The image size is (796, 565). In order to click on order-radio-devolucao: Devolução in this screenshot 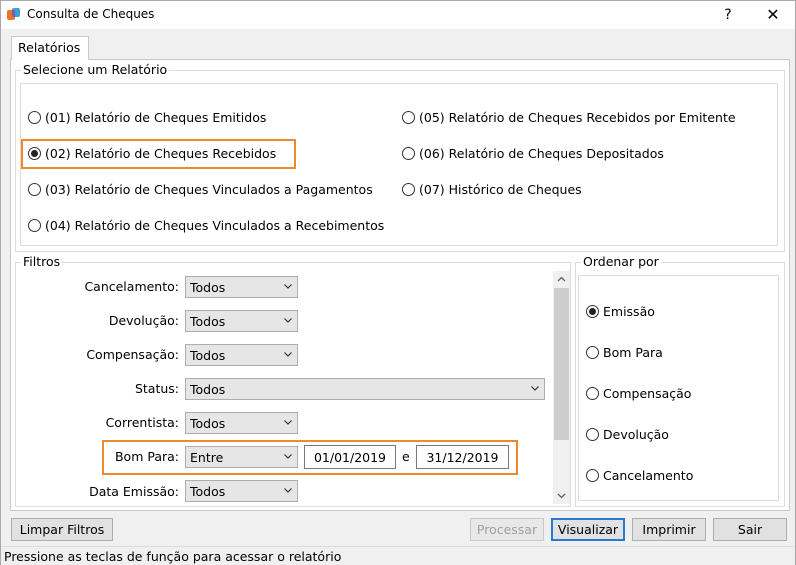, I will do `click(627, 434)`.